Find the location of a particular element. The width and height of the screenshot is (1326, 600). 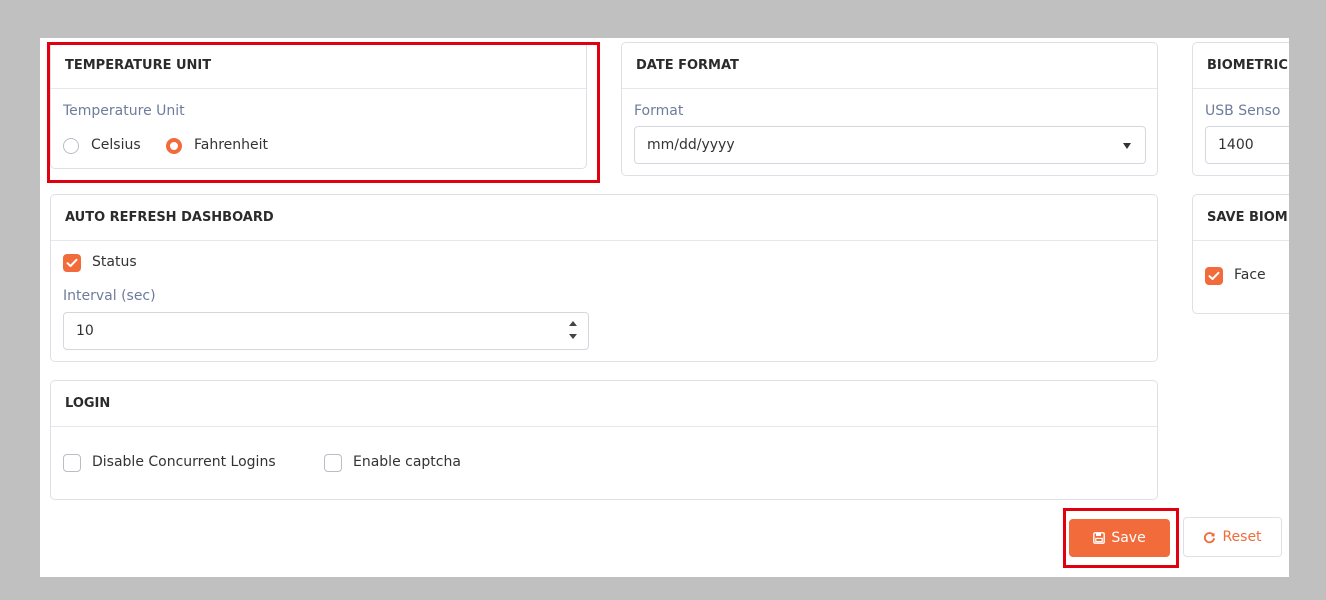

face-checkbox is located at coordinates (1214, 276).